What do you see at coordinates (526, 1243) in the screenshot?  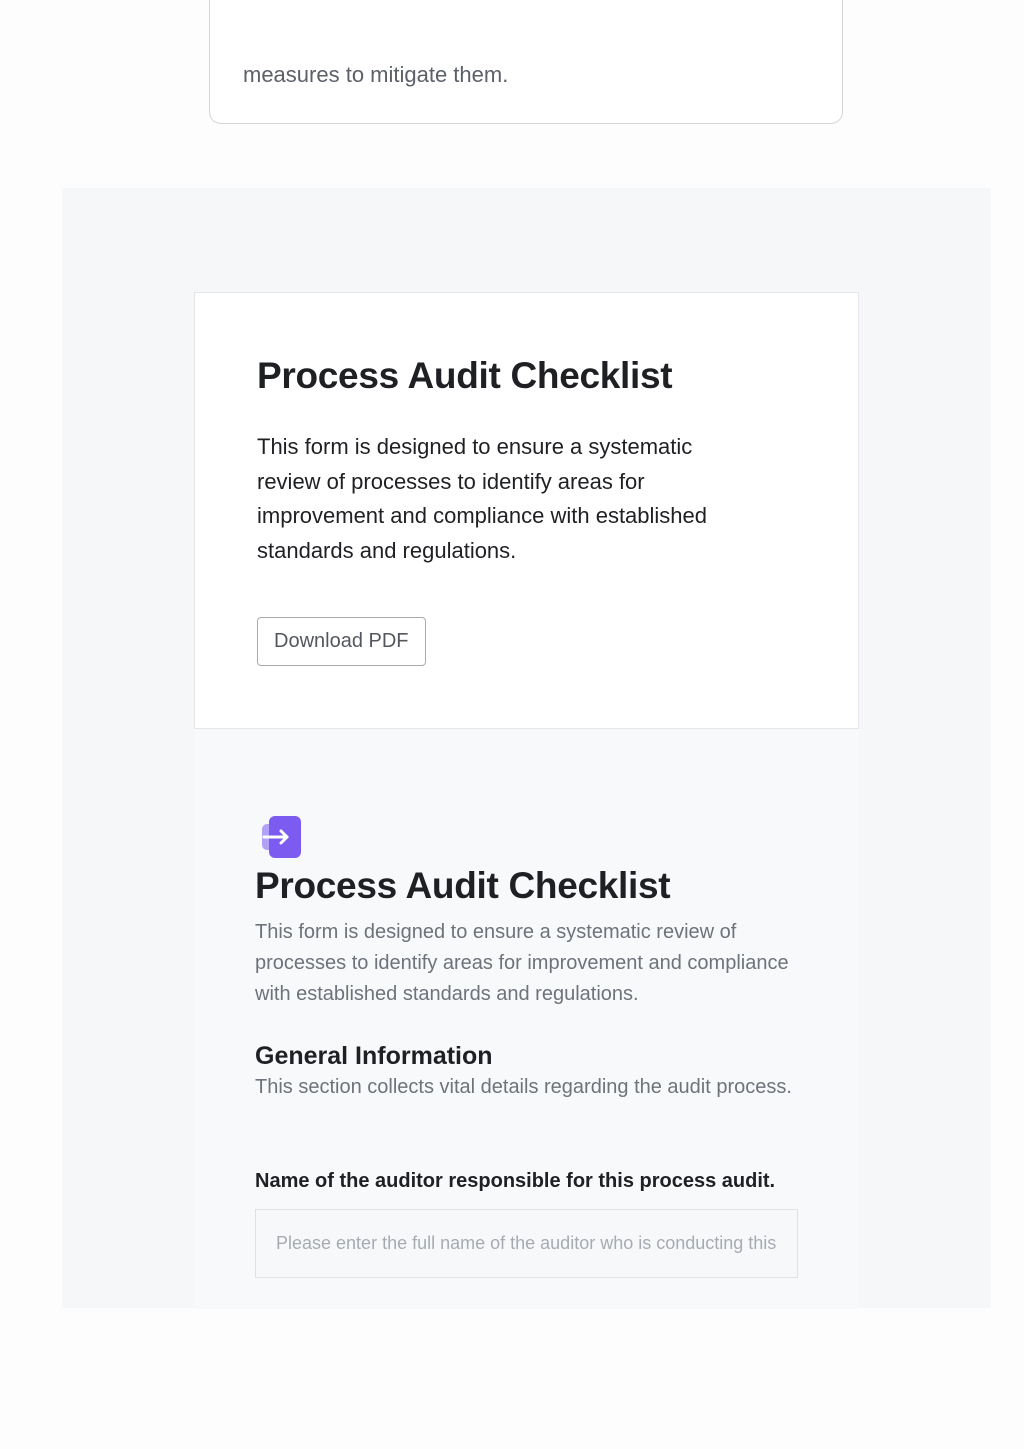 I see `auditor-name-input` at bounding box center [526, 1243].